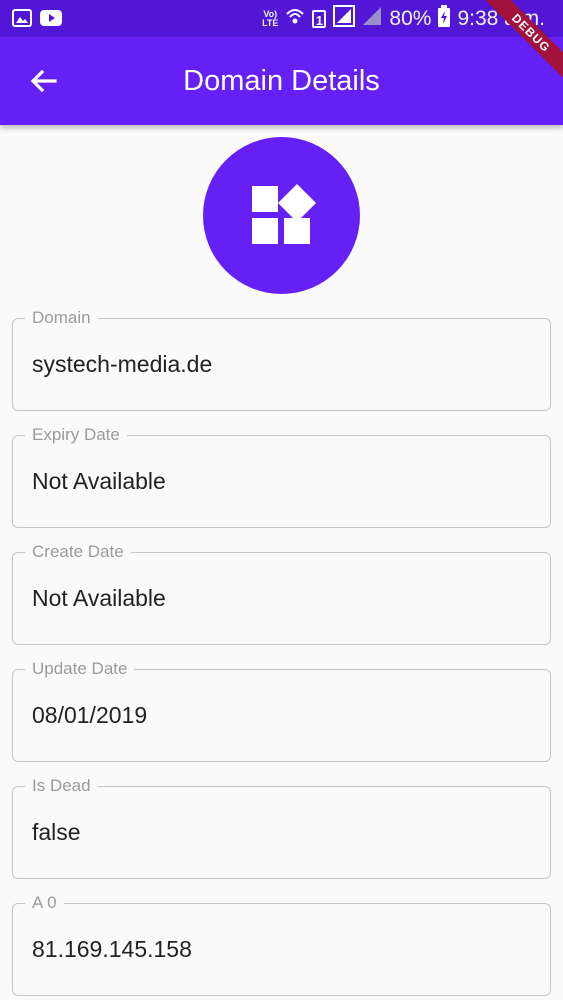 This screenshot has height=1000, width=563. I want to click on volte-indicator: Vo) LTE, so click(270, 19).